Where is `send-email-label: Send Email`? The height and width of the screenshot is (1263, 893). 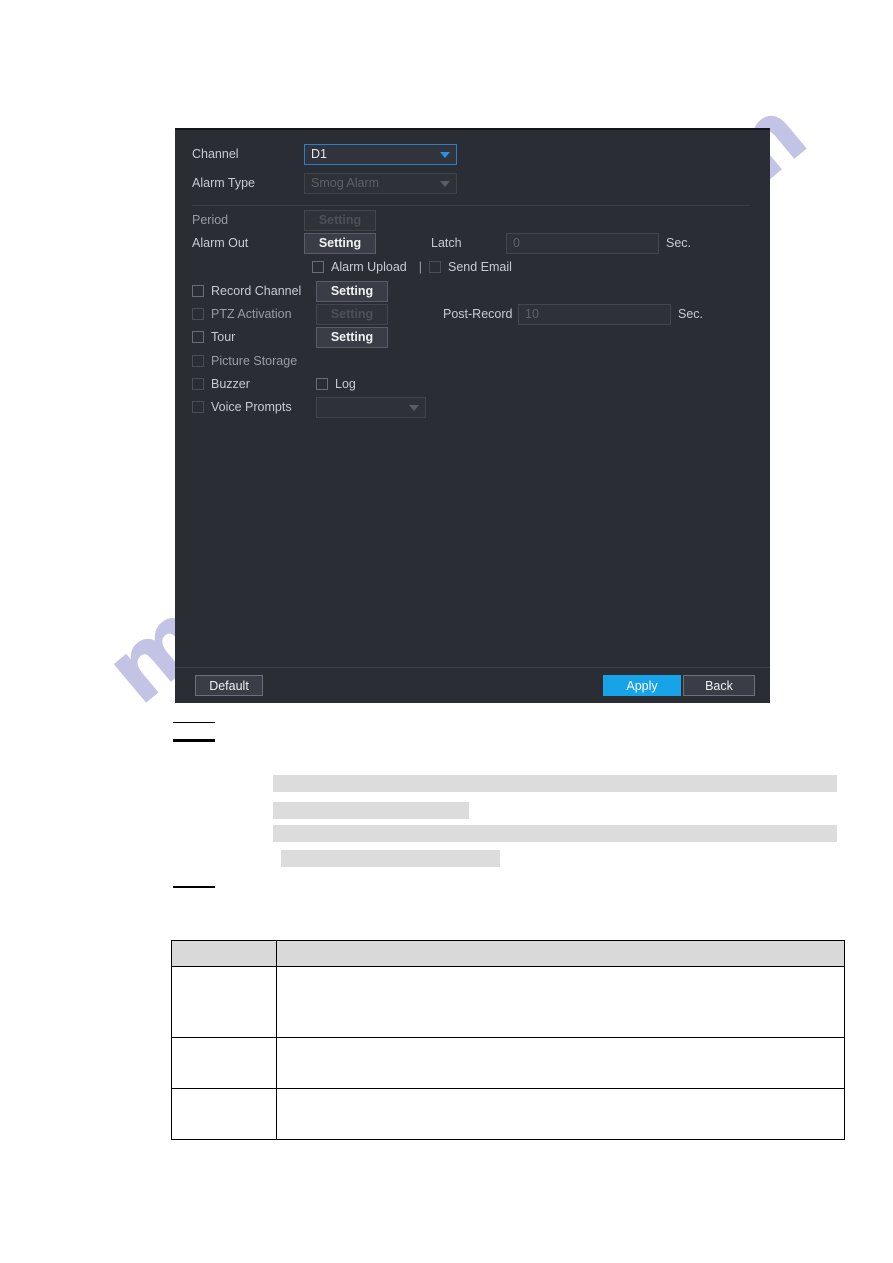
send-email-label: Send Email is located at coordinates (479, 267).